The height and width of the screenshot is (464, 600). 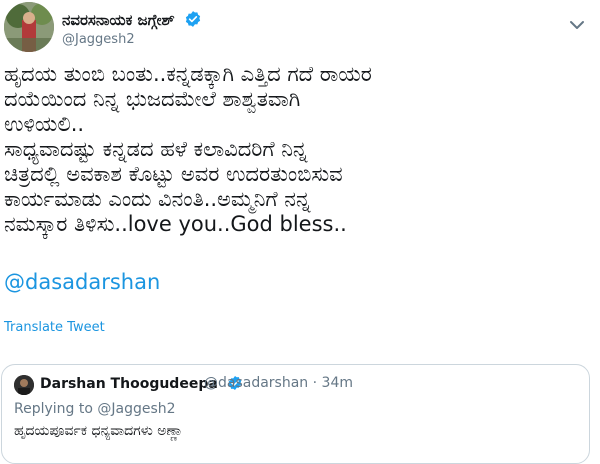 I want to click on tweet-header: ನವರಸನಾಯಕ ಜಗ್ಗೇಶ್ @Jaggesh2, so click(x=300, y=30).